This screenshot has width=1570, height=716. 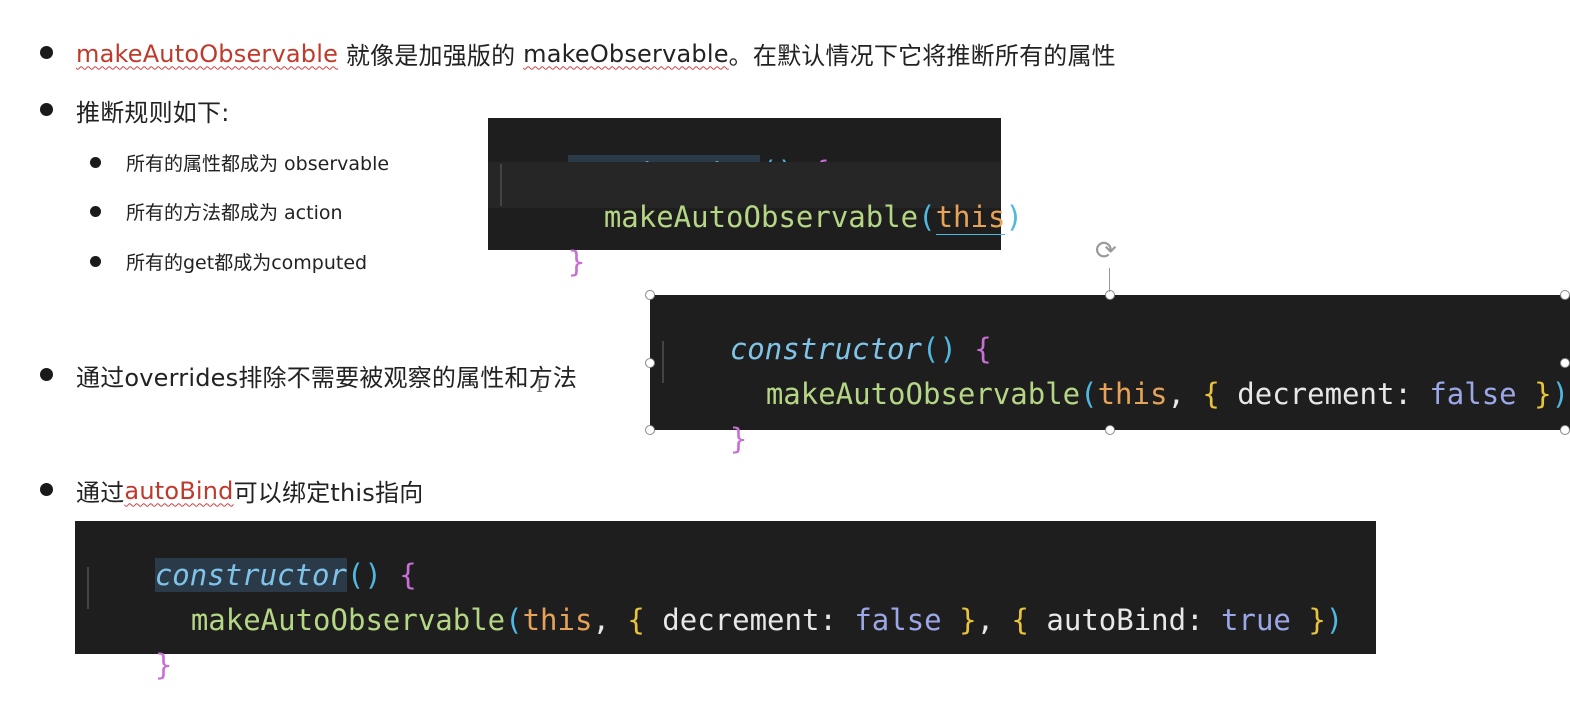 I want to click on resize-handle-top-middle, so click(x=1110, y=295).